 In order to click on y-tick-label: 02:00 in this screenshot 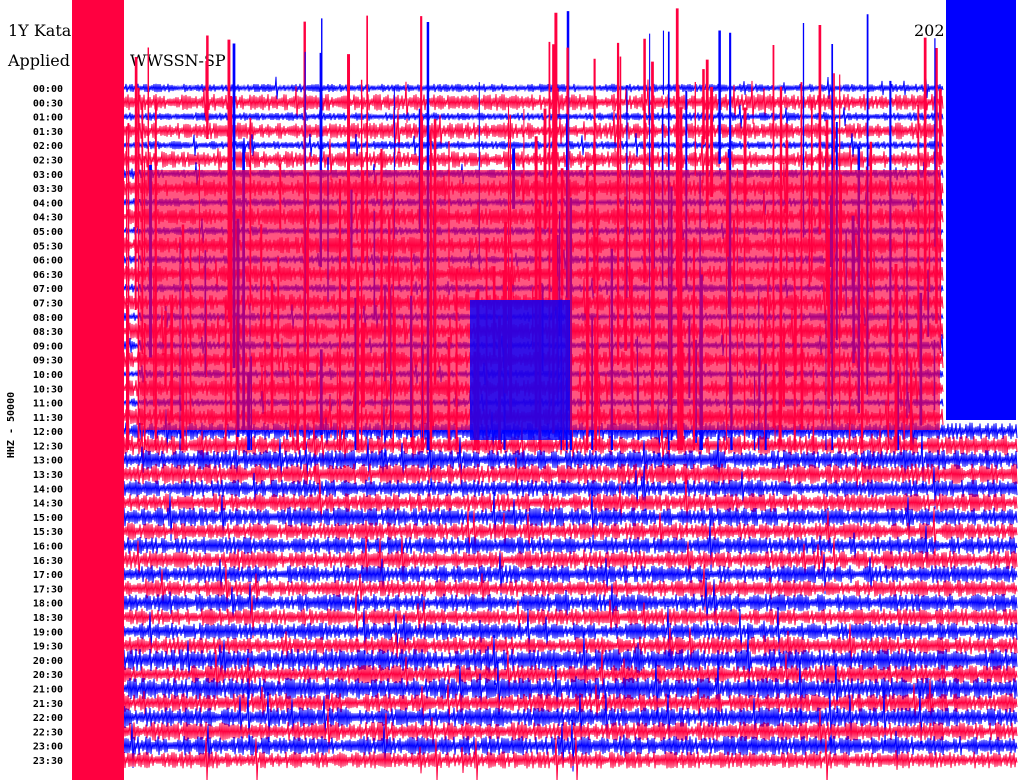, I will do `click(48, 146)`.